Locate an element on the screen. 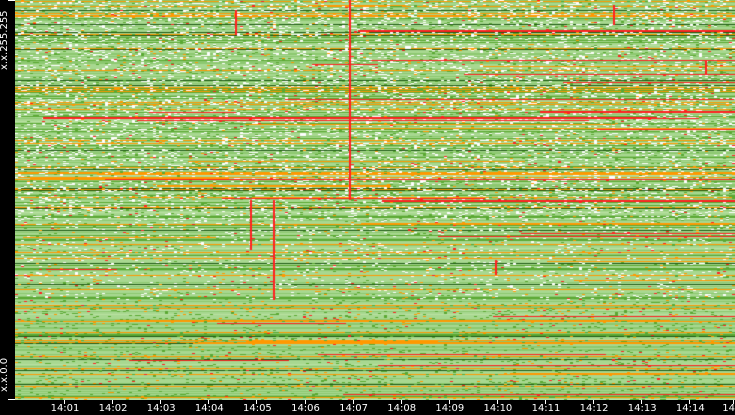 Image resolution: width=735 pixels, height=415 pixels. x-tick-label: 14:07 is located at coordinates (354, 408).